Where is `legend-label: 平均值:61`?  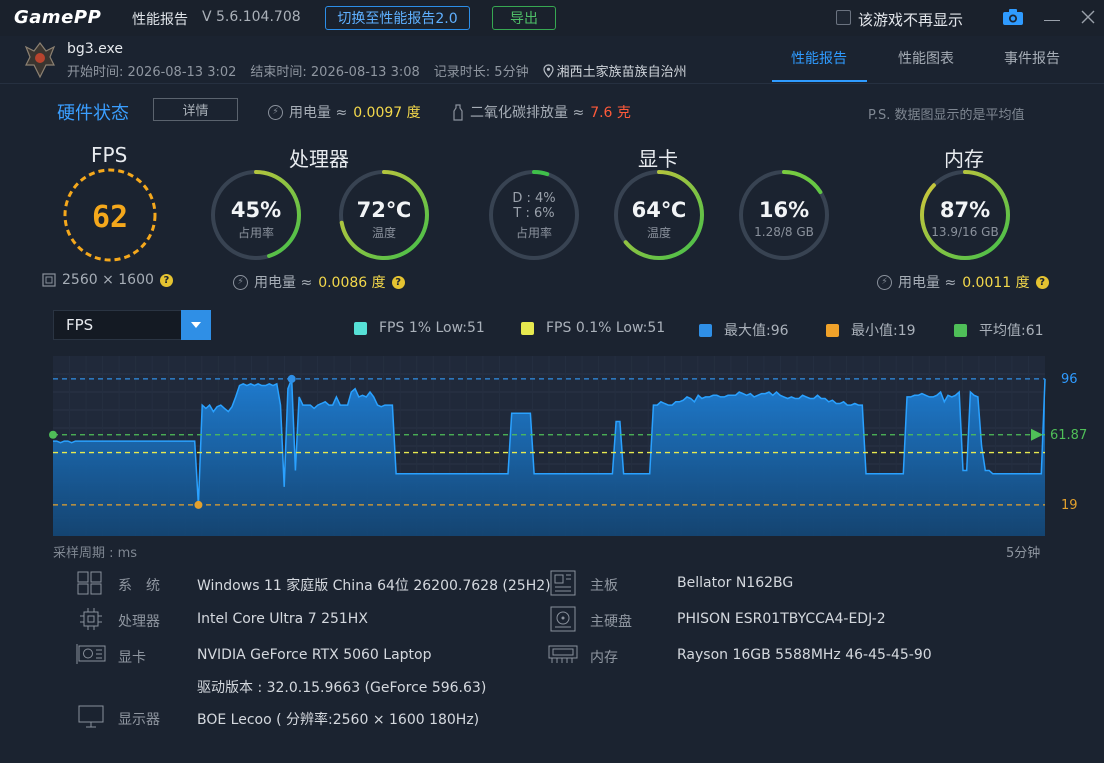
legend-label: 平均值:61 is located at coordinates (1011, 331).